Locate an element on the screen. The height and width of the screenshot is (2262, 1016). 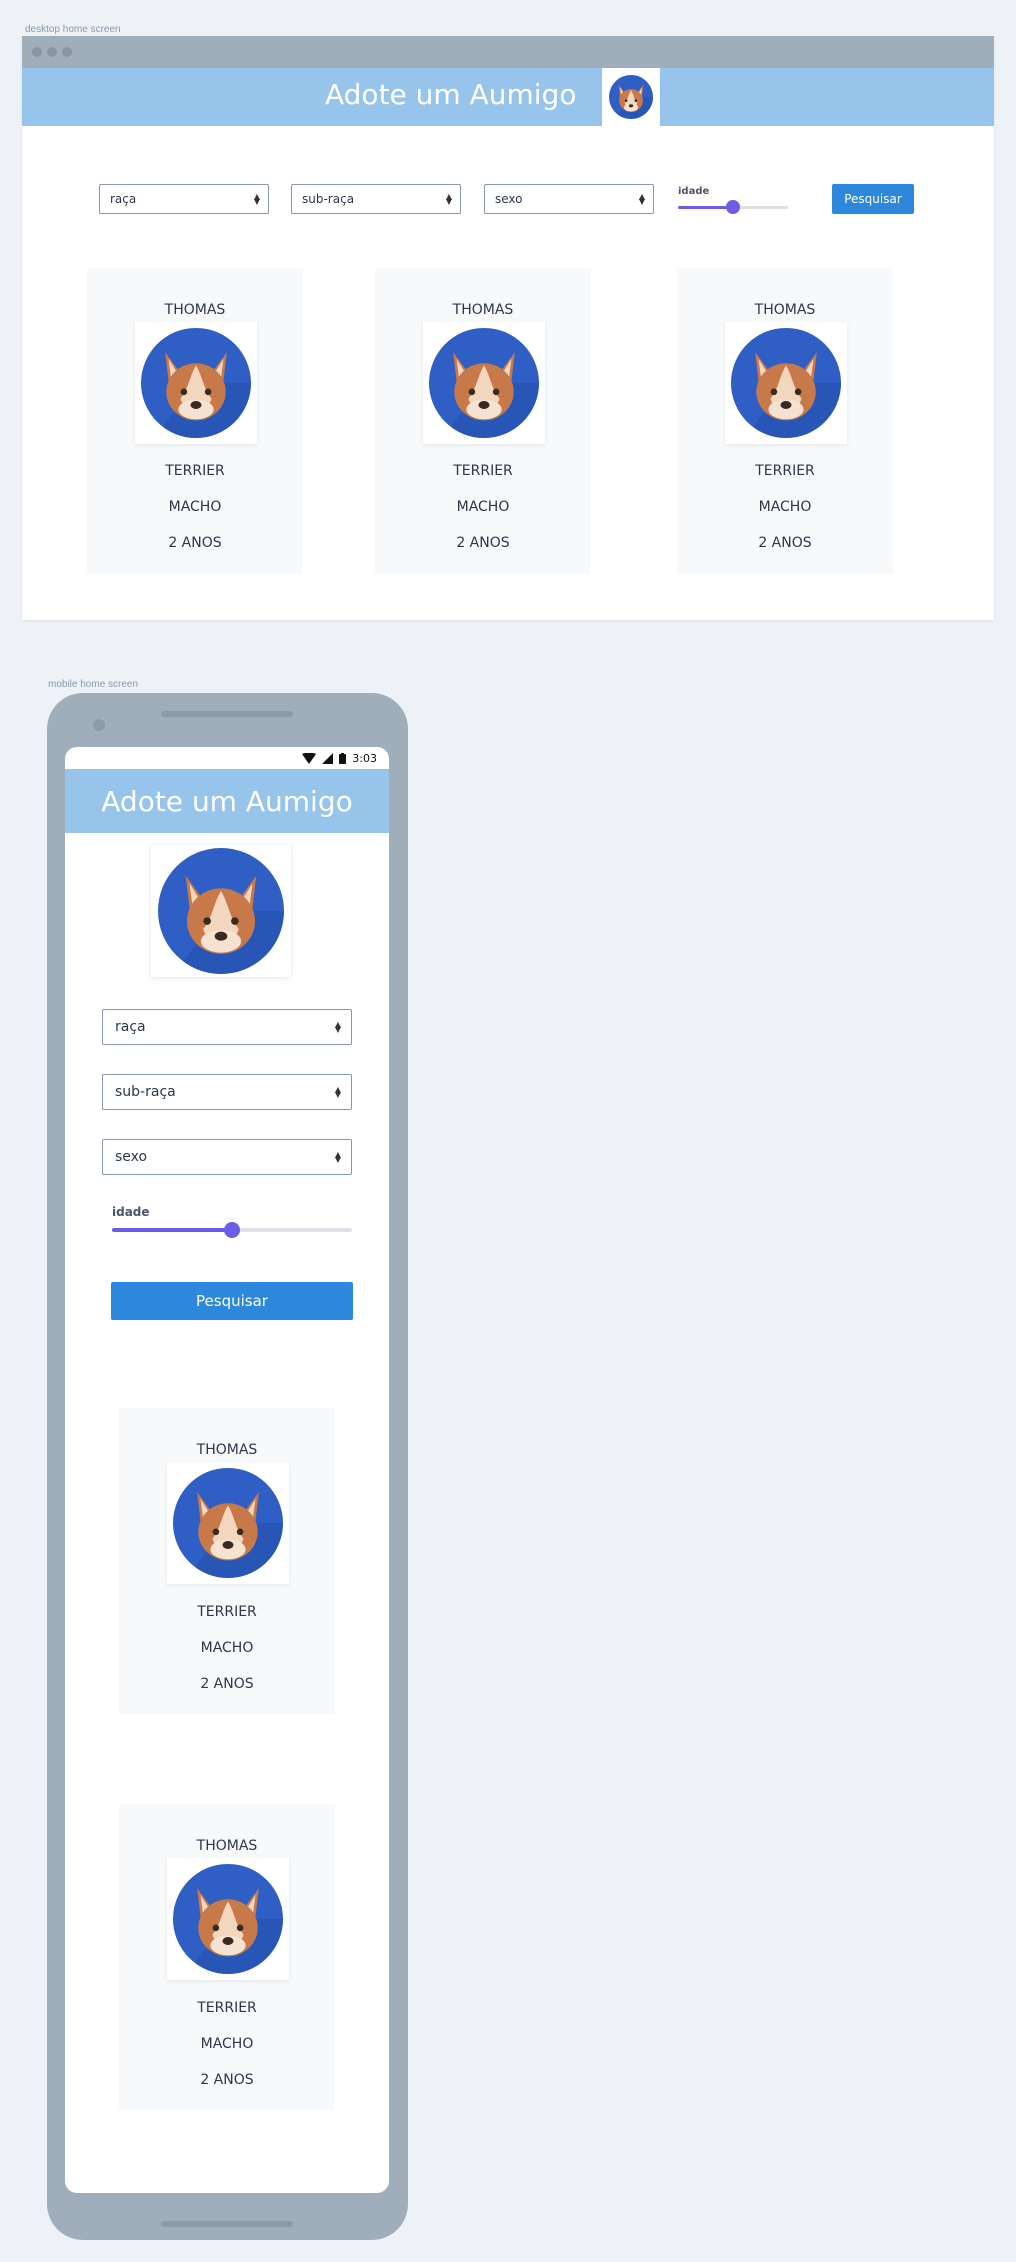
window-chrome is located at coordinates (508, 52).